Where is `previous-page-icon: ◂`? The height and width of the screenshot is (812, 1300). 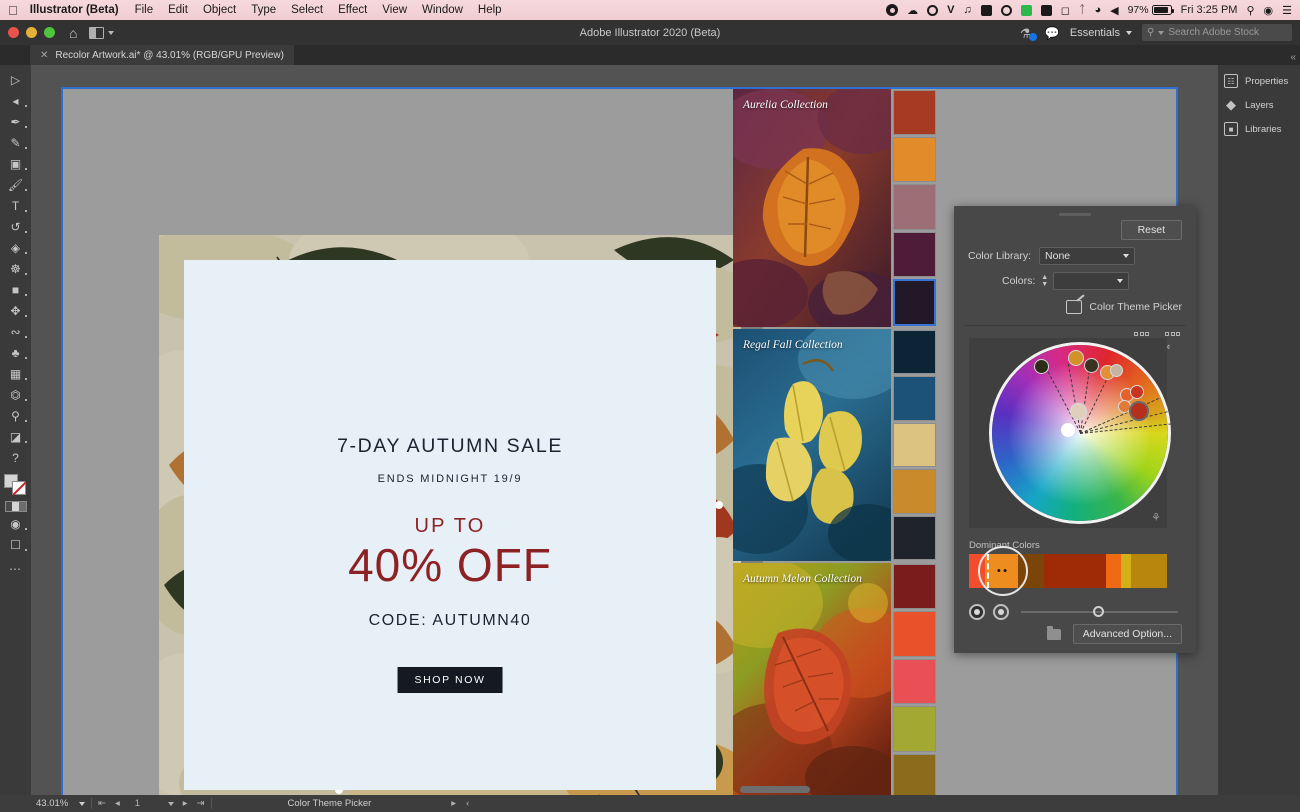
previous-page-icon: ◂ is located at coordinates (117, 803).